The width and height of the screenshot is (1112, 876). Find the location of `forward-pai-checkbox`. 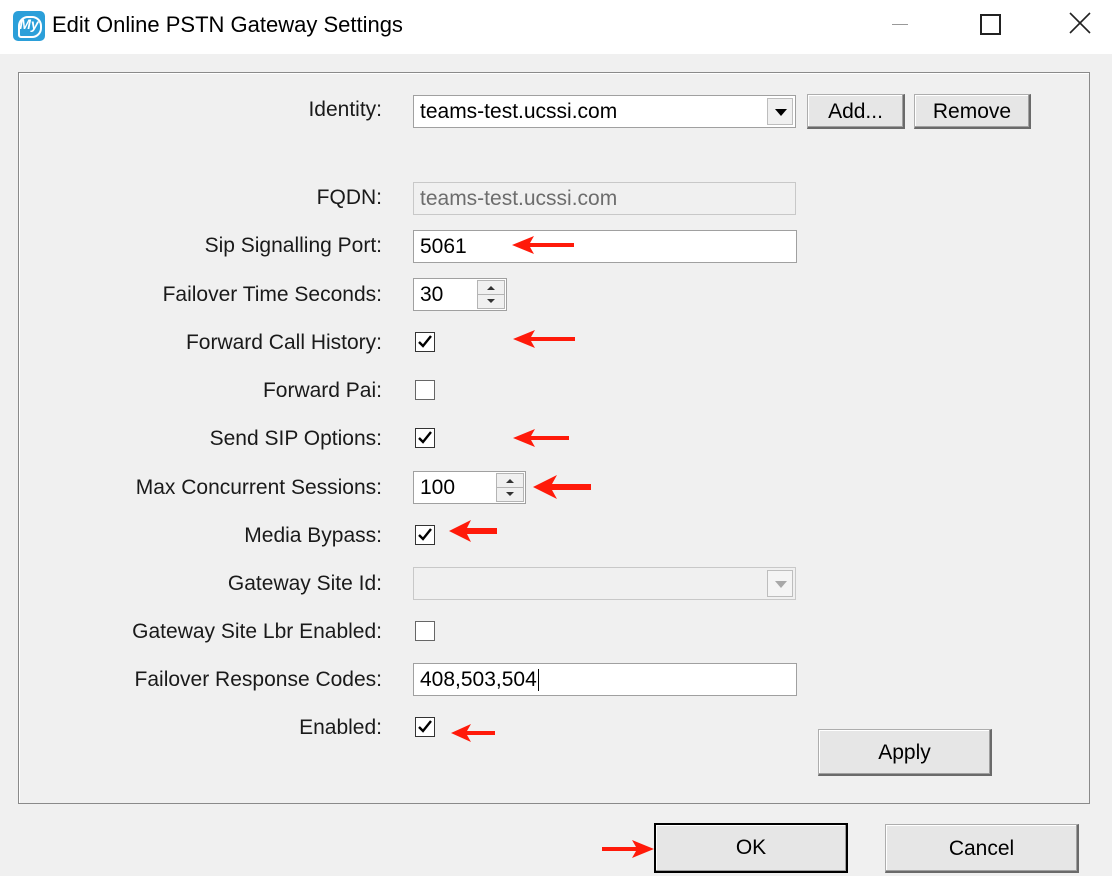

forward-pai-checkbox is located at coordinates (425, 390).